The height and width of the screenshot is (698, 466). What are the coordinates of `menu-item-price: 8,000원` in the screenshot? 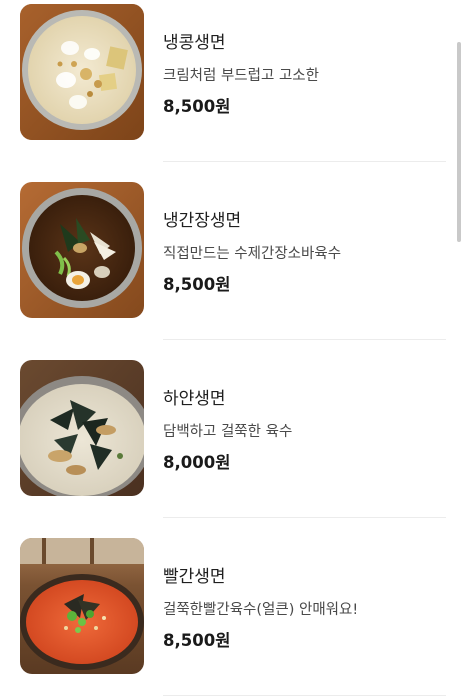 It's located at (197, 462).